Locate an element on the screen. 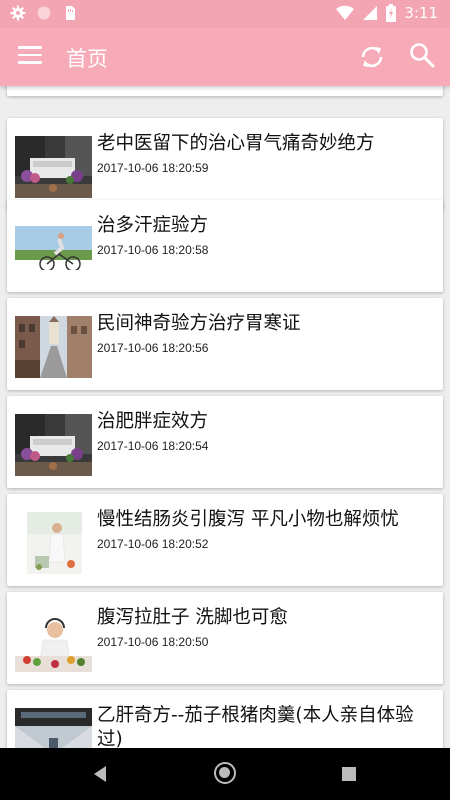 The height and width of the screenshot is (800, 450). refresh-icon is located at coordinates (372, 57).